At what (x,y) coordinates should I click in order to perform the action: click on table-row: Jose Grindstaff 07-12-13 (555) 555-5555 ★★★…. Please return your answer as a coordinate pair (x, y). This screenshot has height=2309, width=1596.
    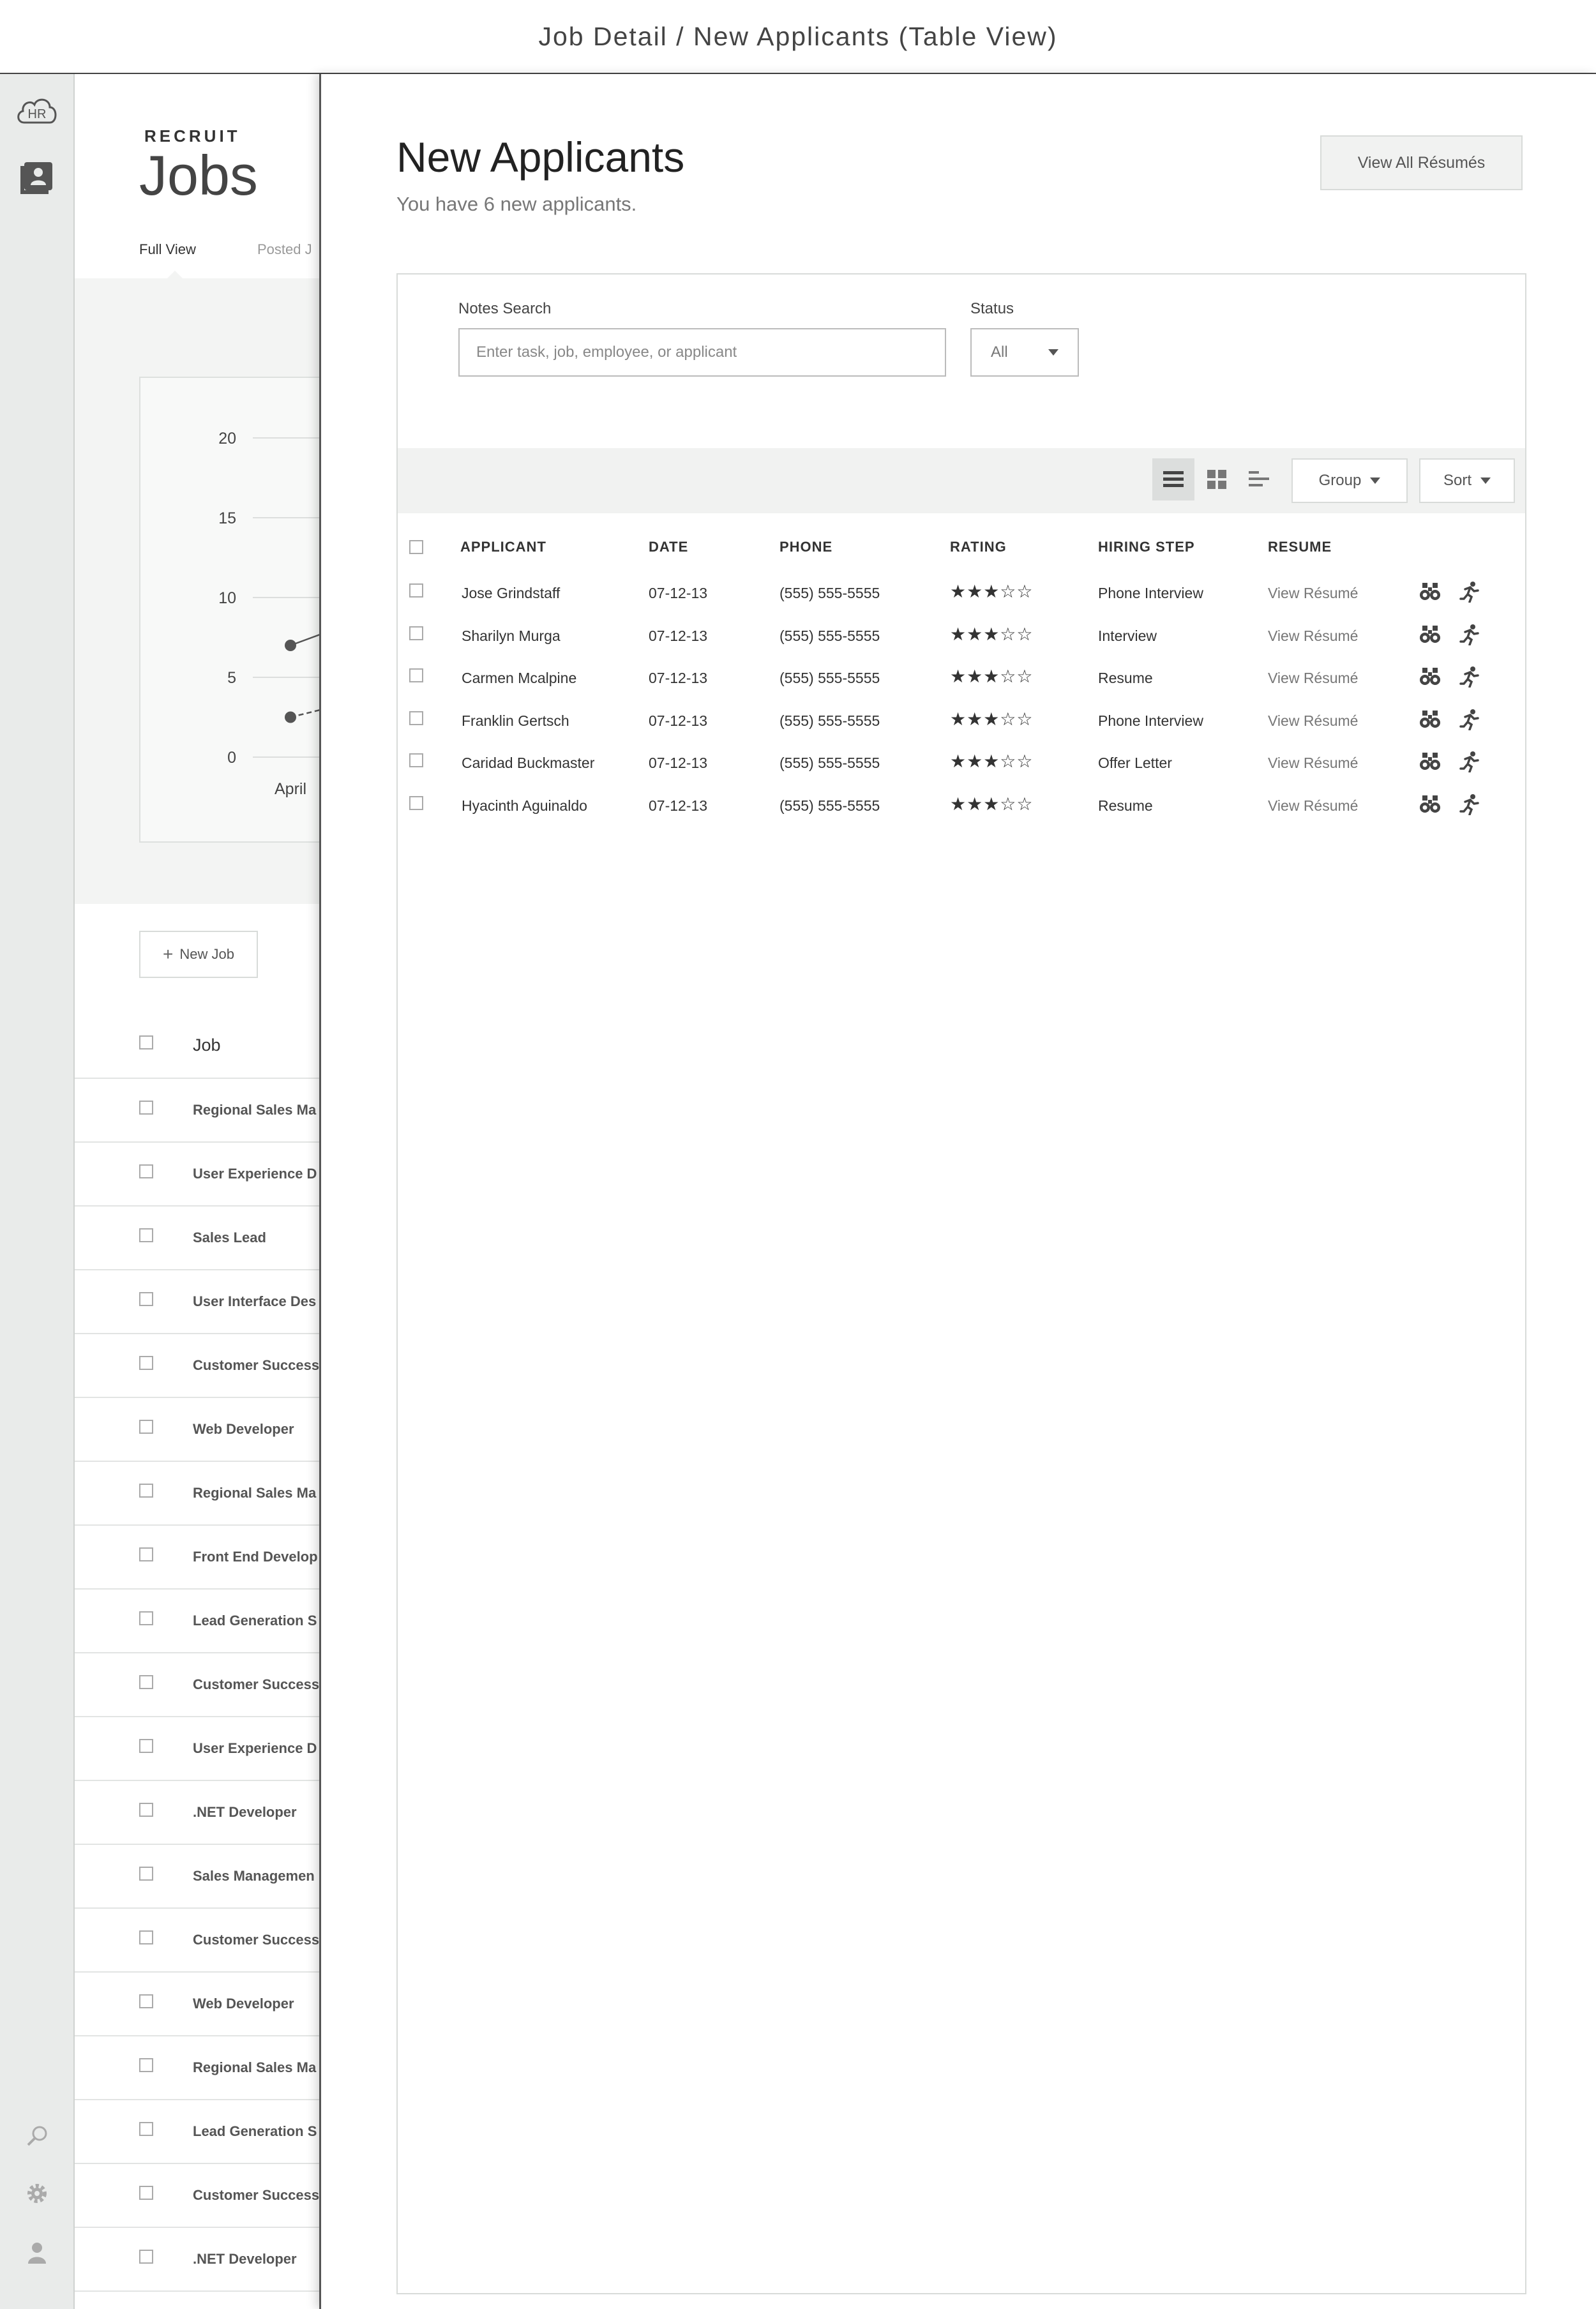
    Looking at the image, I should click on (961, 593).